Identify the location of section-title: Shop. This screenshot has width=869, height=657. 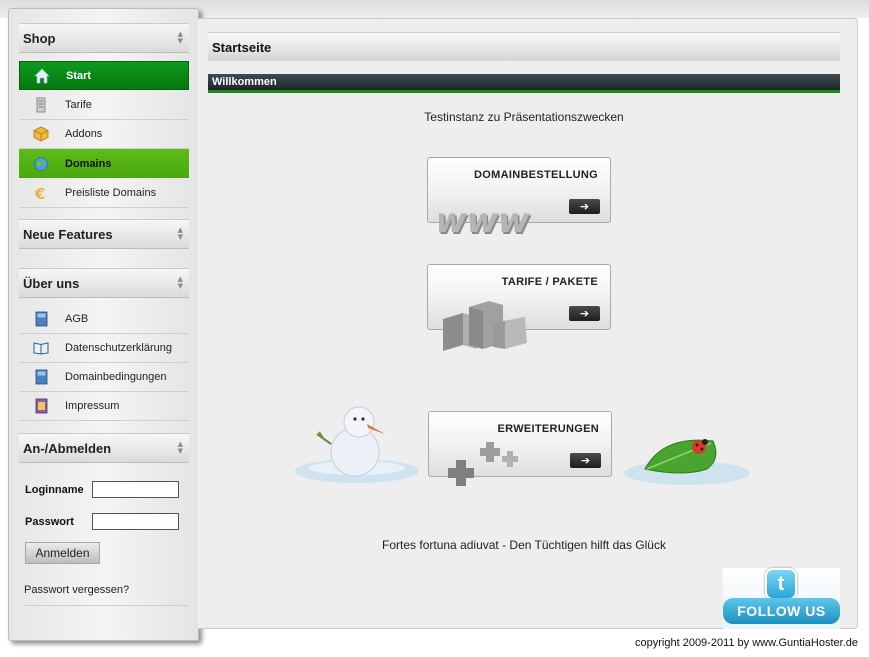
(39, 38).